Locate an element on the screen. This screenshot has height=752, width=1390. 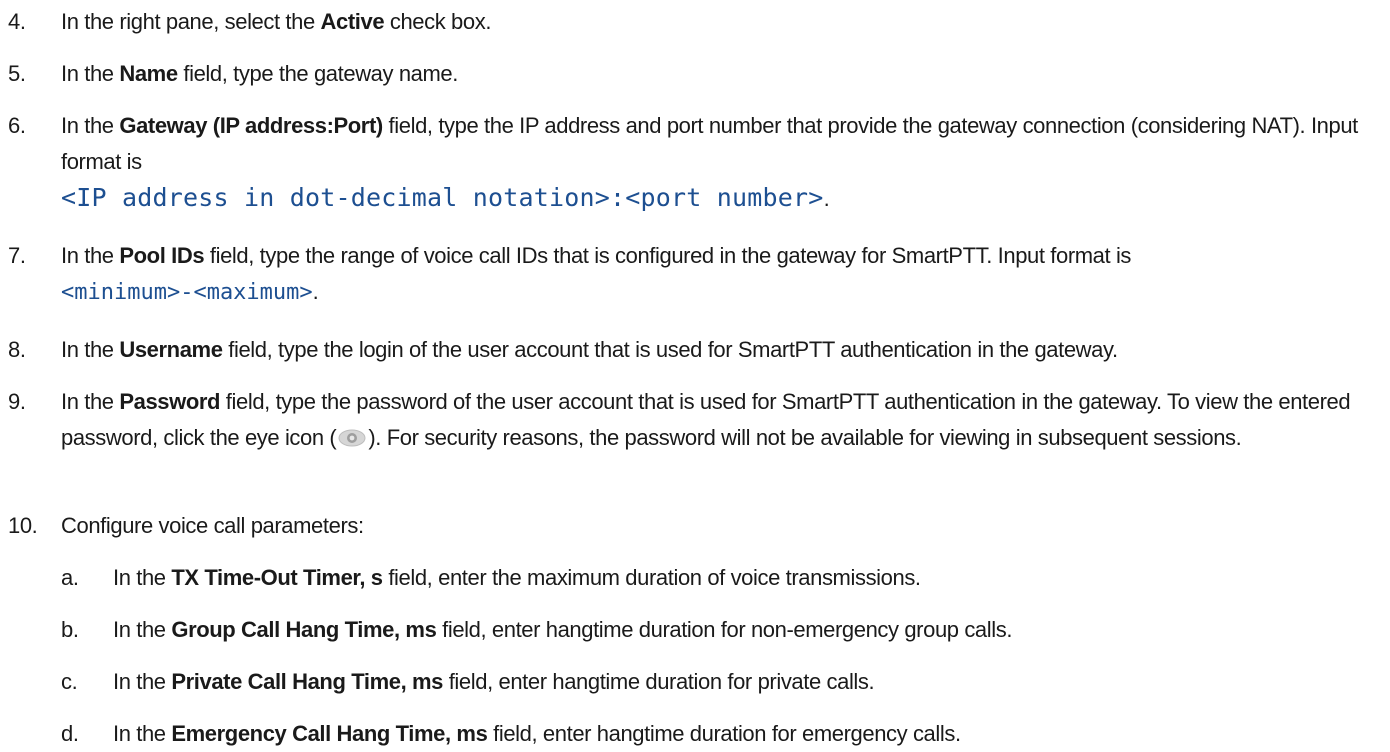
input-format-code: <minimum>-<maximum> is located at coordinates (187, 292).